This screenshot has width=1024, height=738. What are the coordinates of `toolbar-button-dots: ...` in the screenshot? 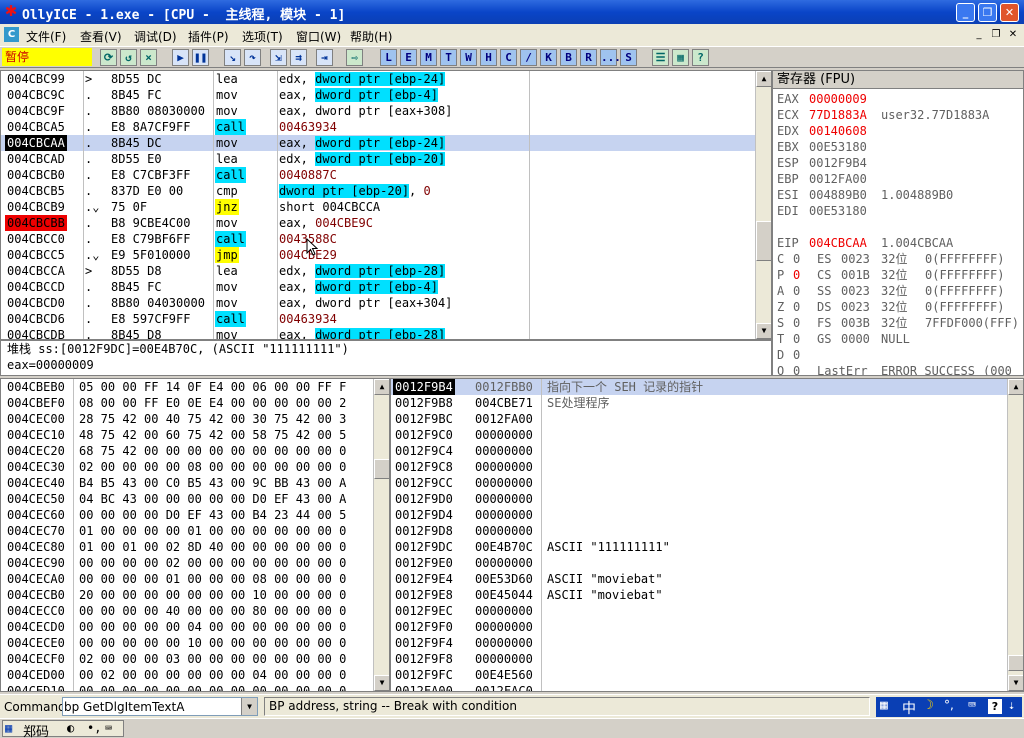 It's located at (610, 57).